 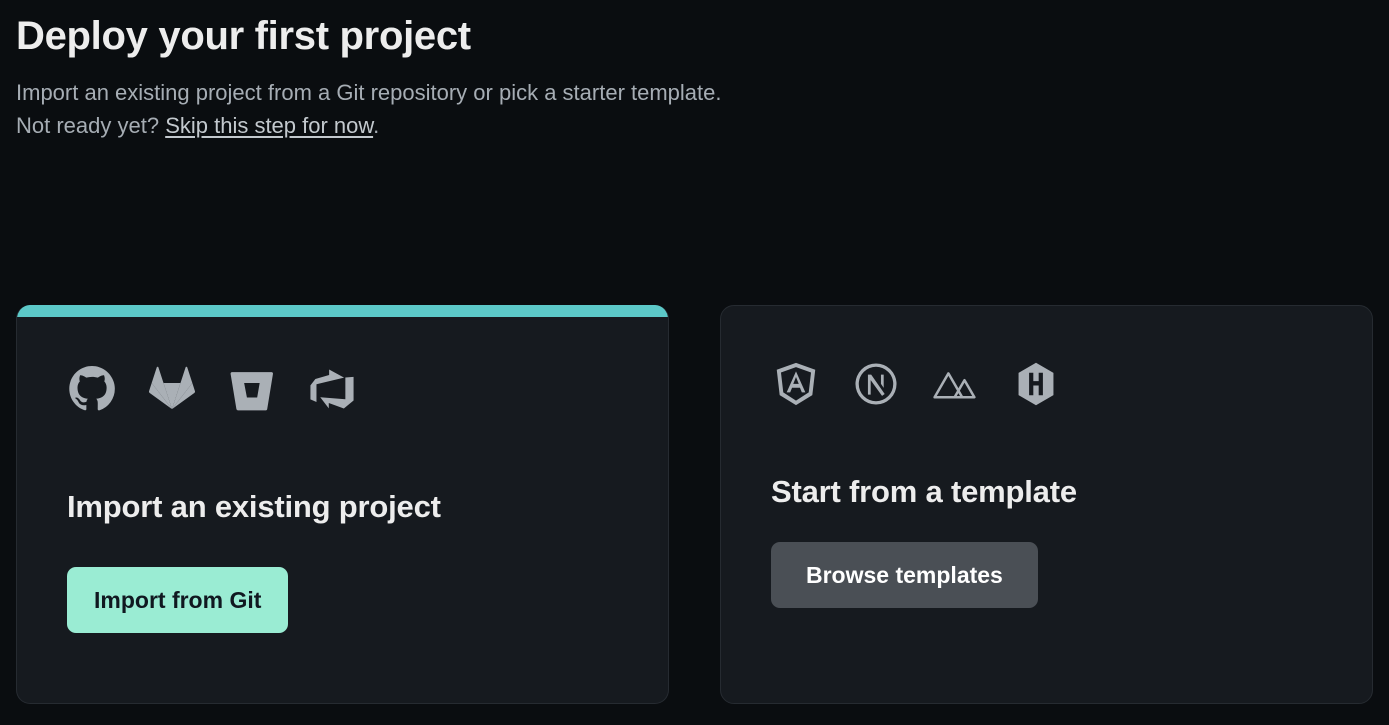 I want to click on framework-icon-row, so click(x=1046, y=384).